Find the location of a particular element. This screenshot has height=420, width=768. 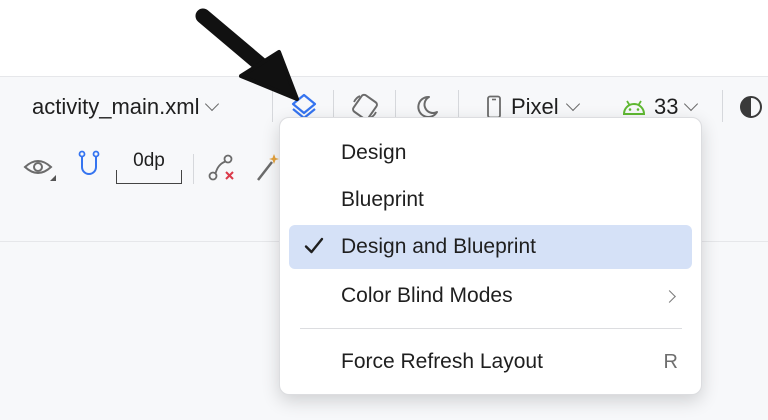

menu-item-blueprint: Blueprint is located at coordinates (490, 200).